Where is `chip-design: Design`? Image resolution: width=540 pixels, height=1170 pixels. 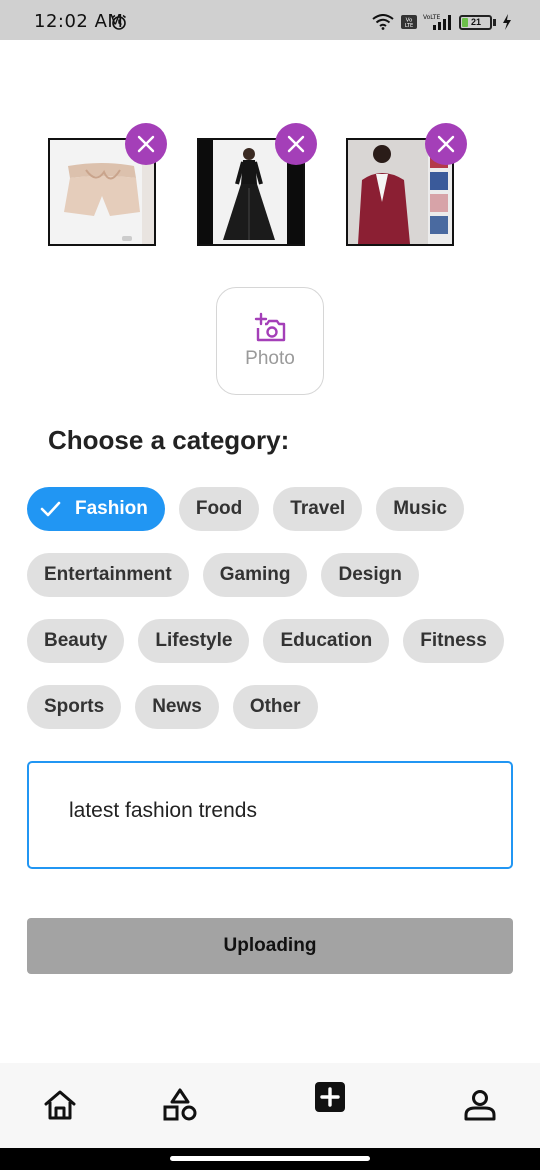
chip-design: Design is located at coordinates (370, 575).